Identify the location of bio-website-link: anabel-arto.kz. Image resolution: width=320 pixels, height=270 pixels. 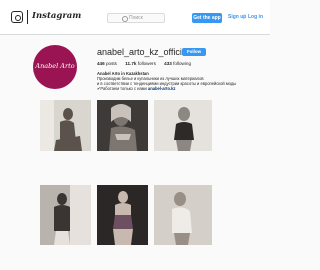
(162, 88).